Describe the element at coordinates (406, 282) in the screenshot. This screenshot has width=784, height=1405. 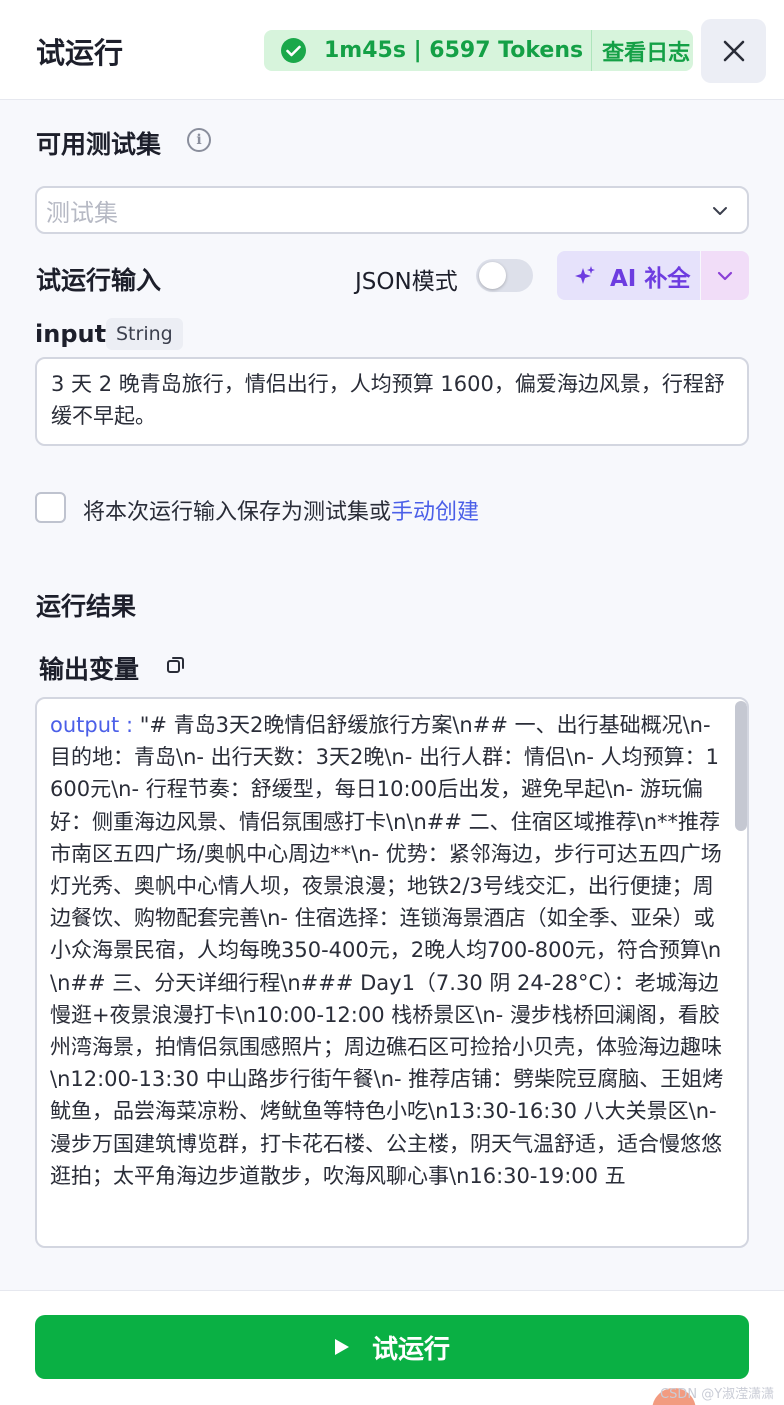
I see `json-mode-label: JSON模式` at that location.